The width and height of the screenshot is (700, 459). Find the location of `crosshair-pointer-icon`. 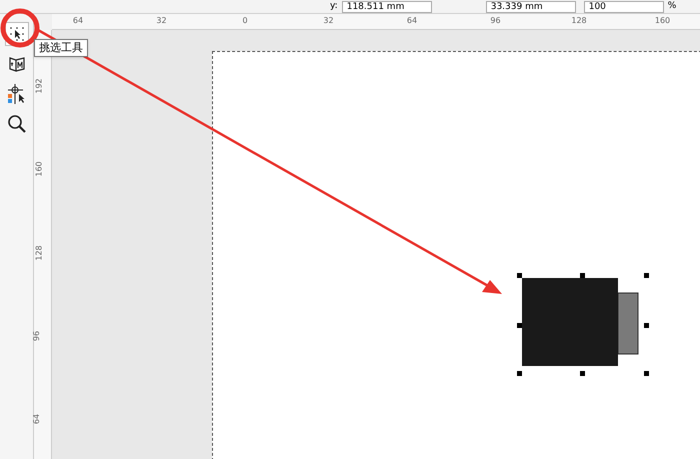

crosshair-pointer-icon is located at coordinates (16, 94).